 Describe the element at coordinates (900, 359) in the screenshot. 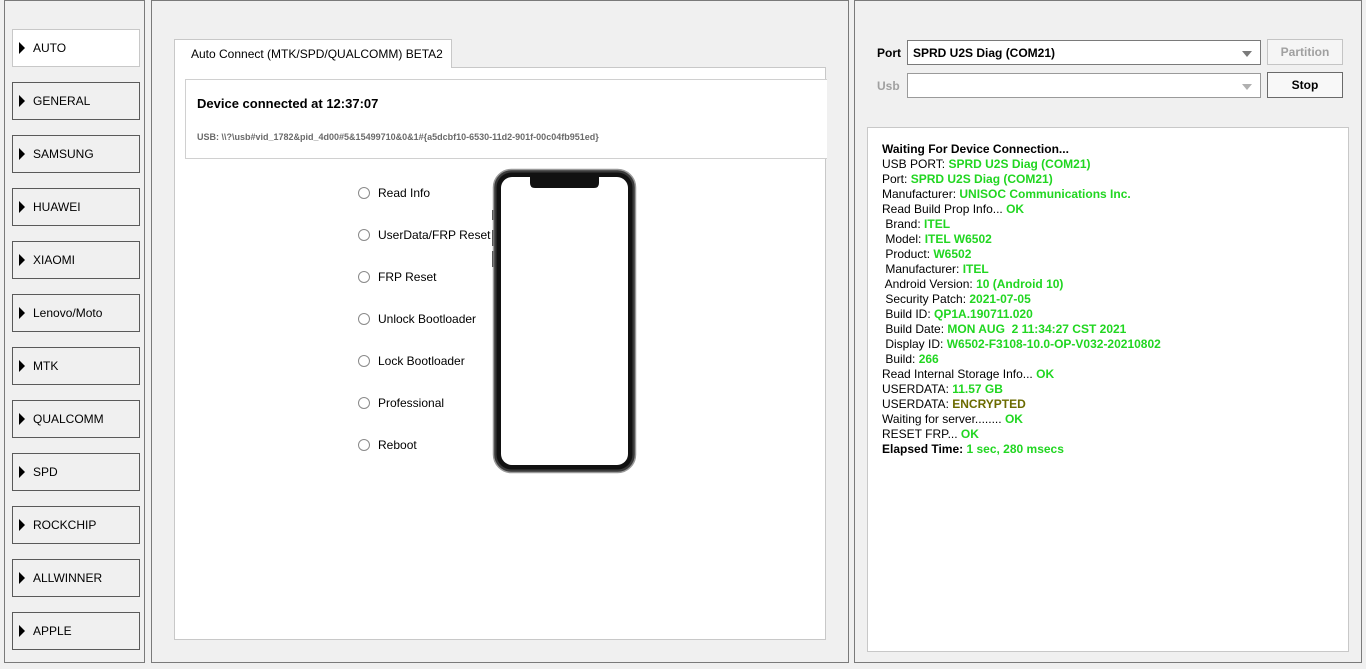

I see `log-key: Build:` at that location.